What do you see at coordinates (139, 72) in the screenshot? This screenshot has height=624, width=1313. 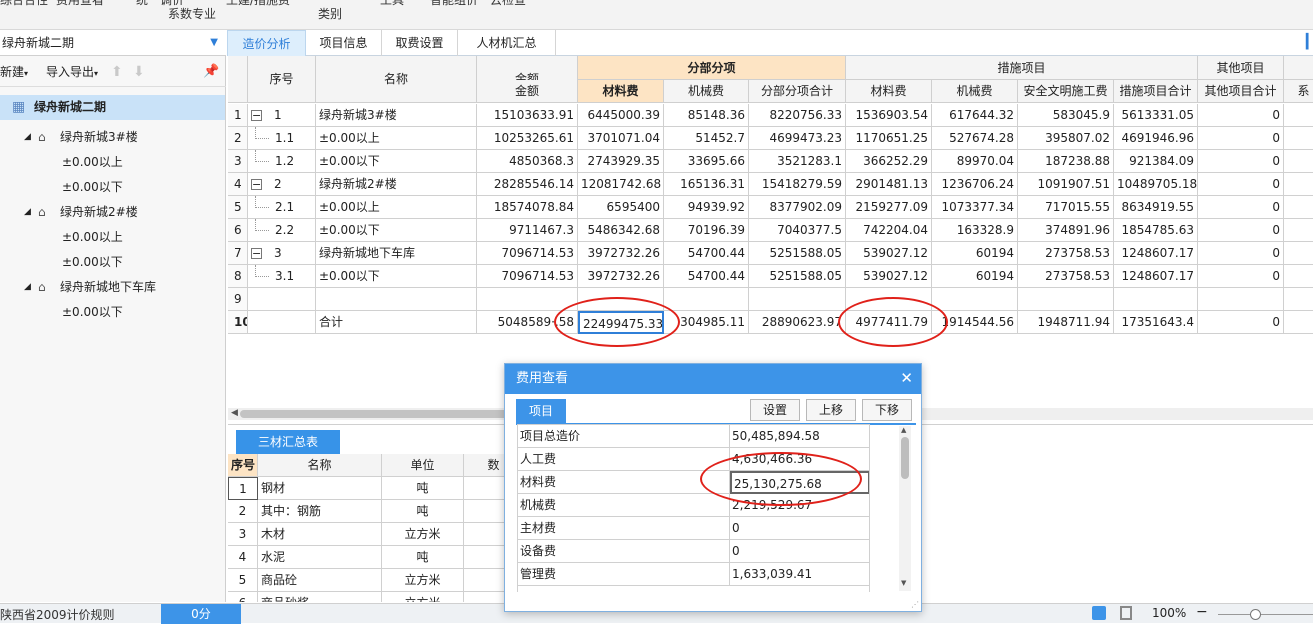 I see `move-down-icon: ⬇` at bounding box center [139, 72].